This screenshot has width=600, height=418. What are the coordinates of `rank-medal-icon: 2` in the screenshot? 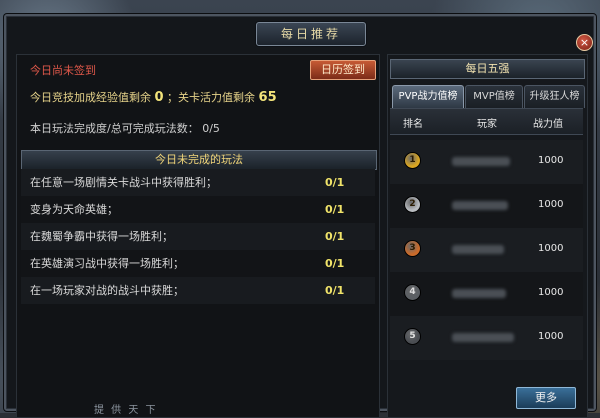 It's located at (412, 204).